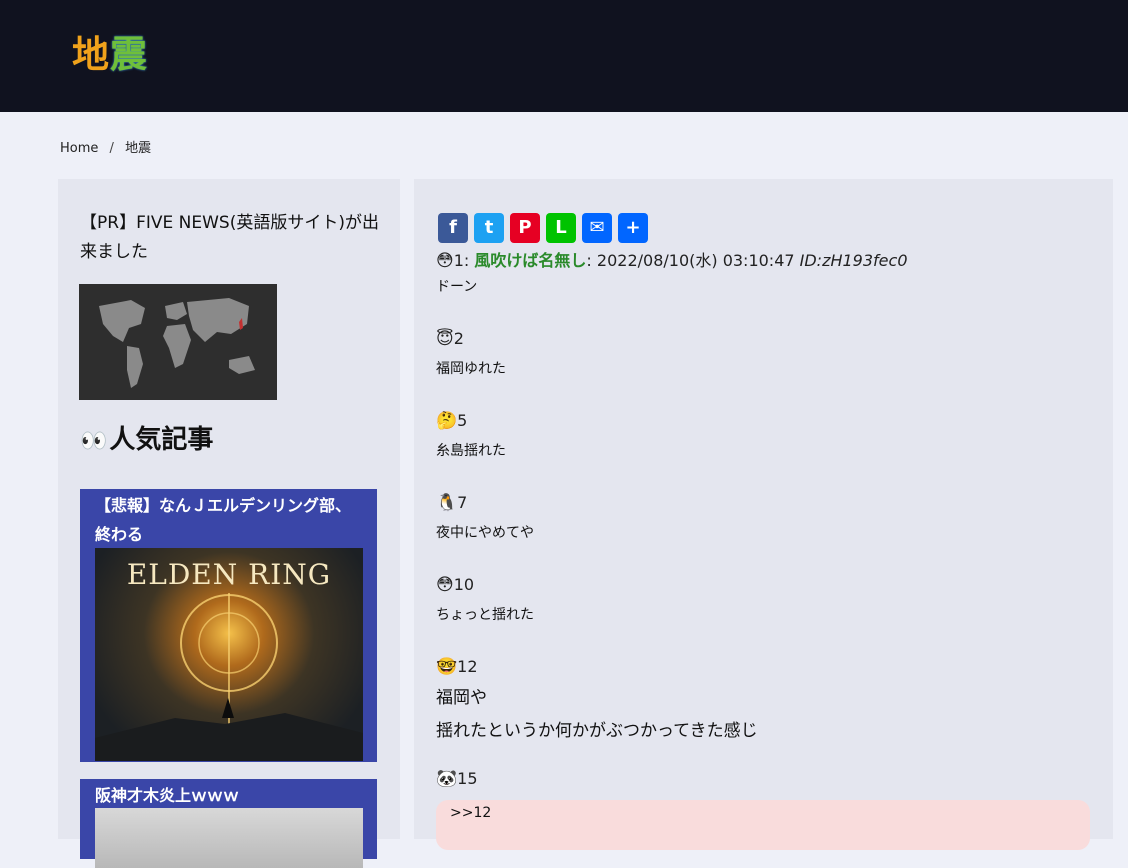  Describe the element at coordinates (471, 451) in the screenshot. I see `post-body: 糸島揺れた` at that location.